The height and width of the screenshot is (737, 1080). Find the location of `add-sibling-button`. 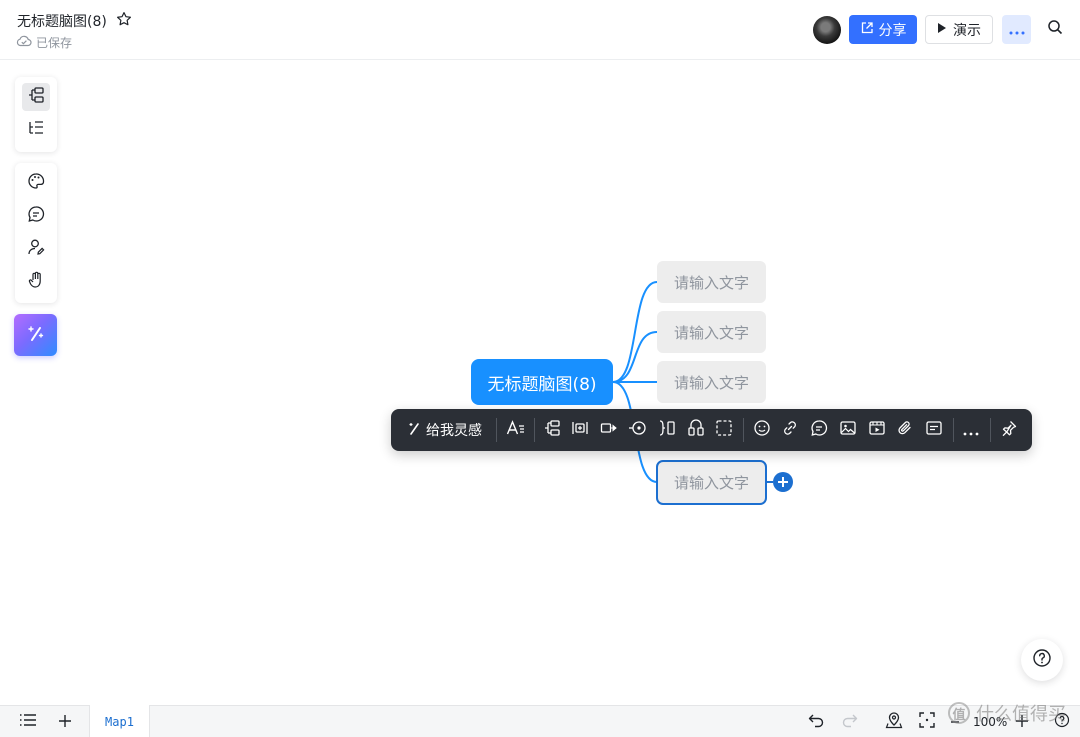

add-sibling-button is located at coordinates (580, 430).